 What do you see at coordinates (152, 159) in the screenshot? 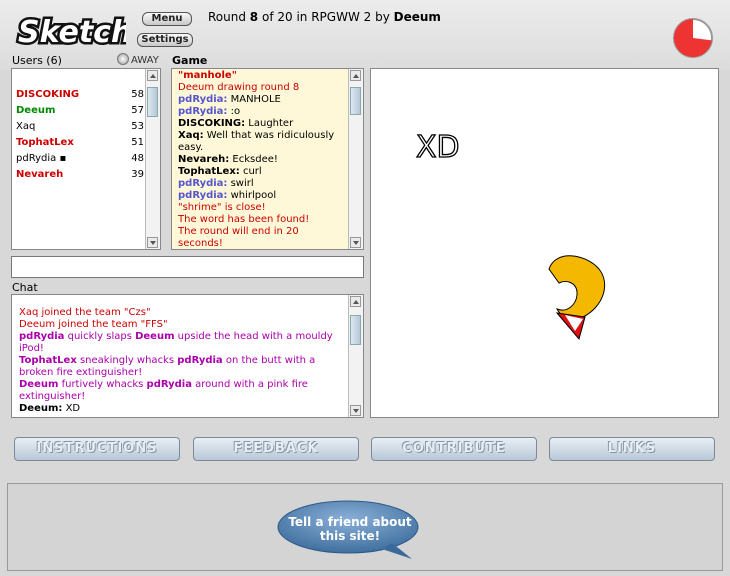
I see `users-scrollbar` at bounding box center [152, 159].